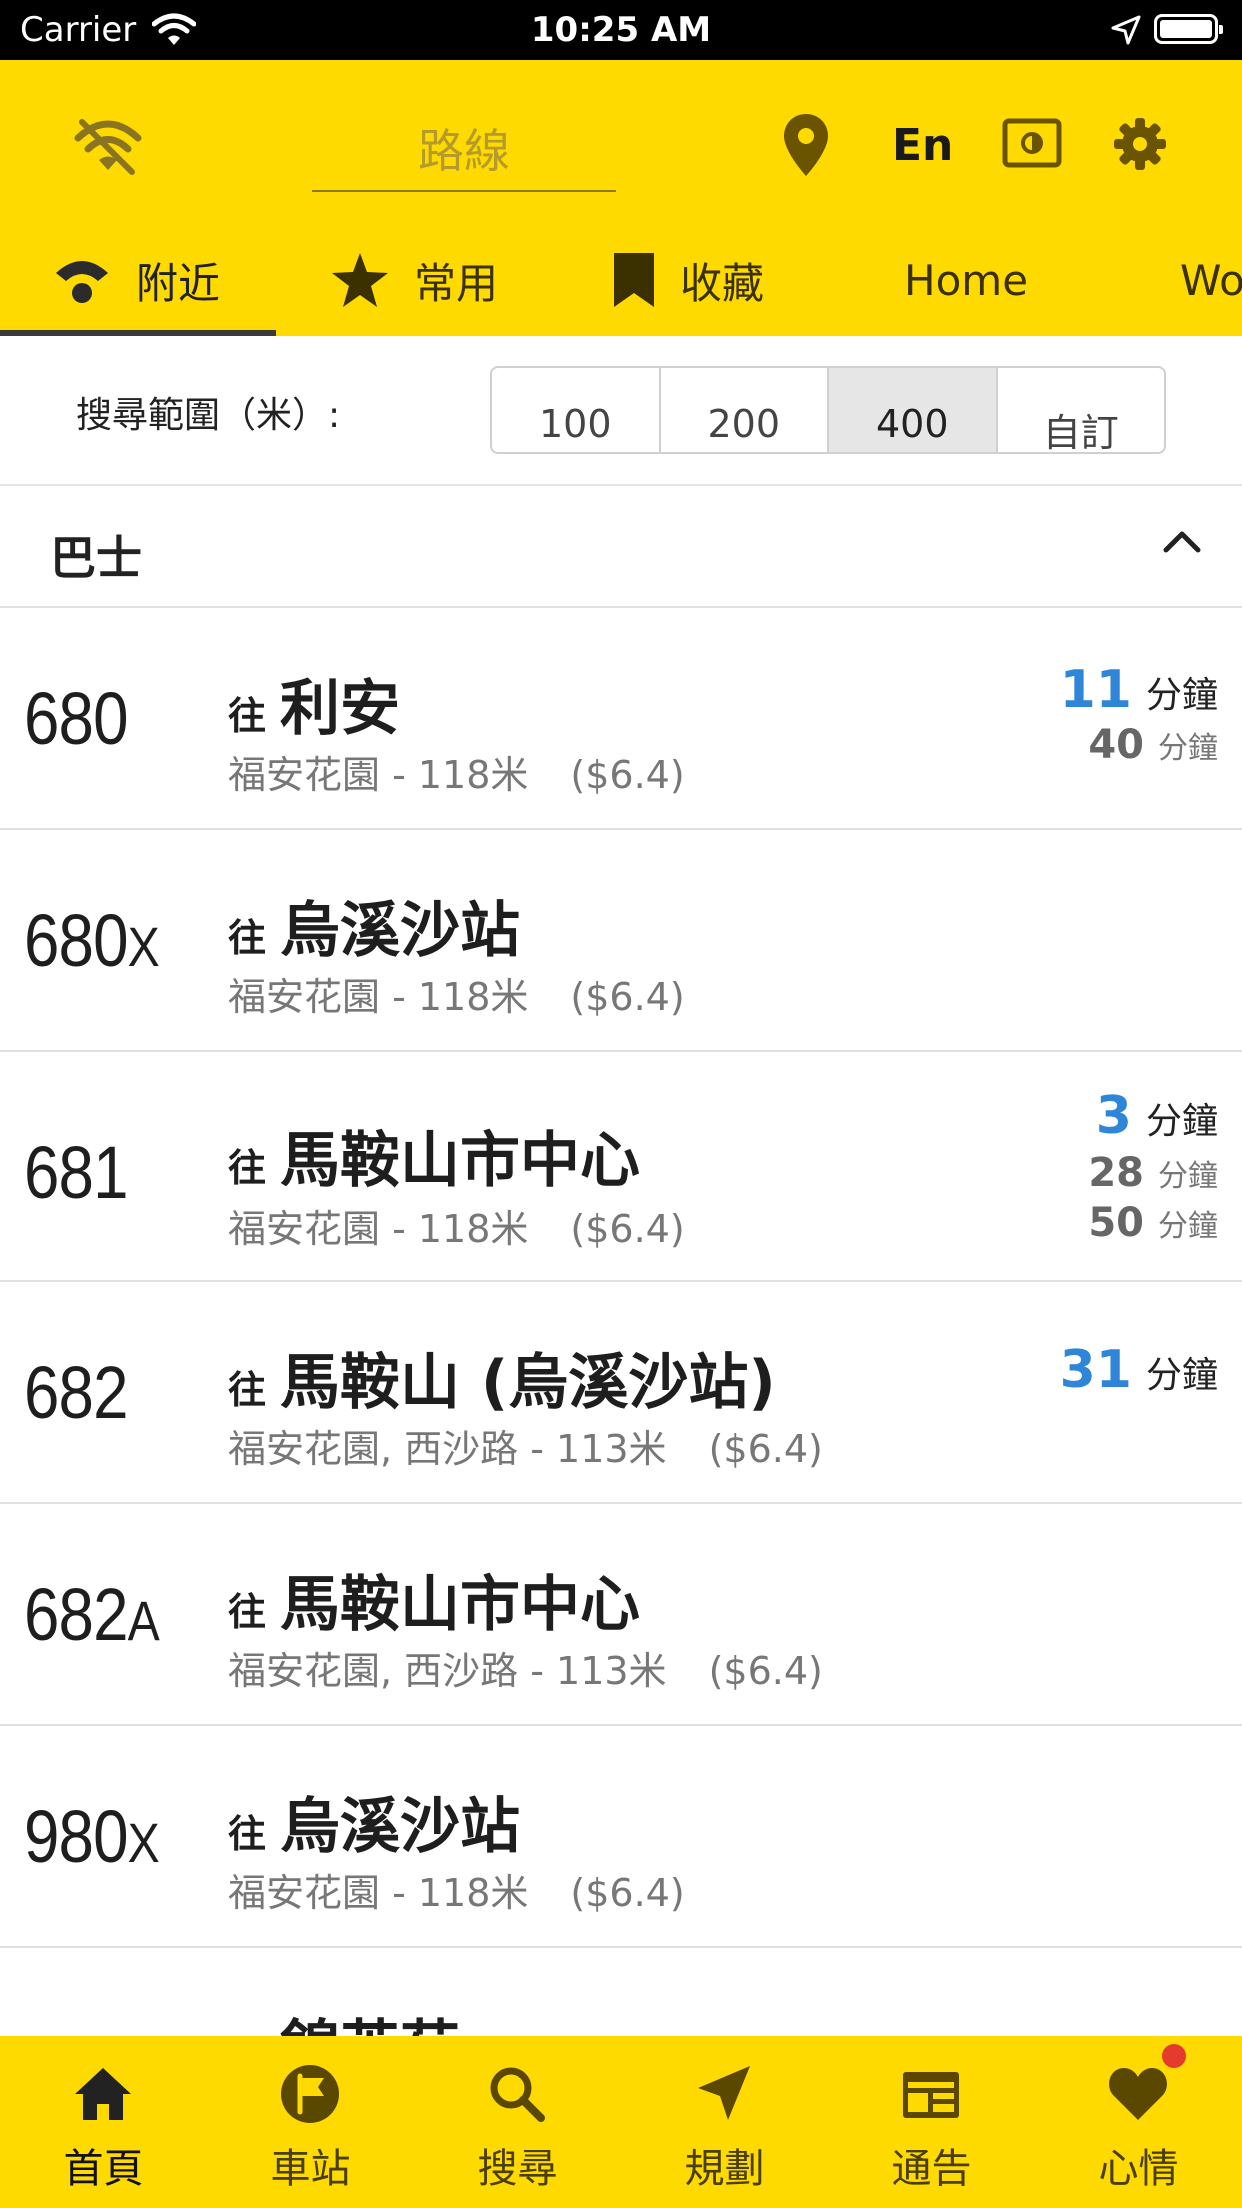 The height and width of the screenshot is (2208, 1242). I want to click on brightness-icon, so click(1032, 143).